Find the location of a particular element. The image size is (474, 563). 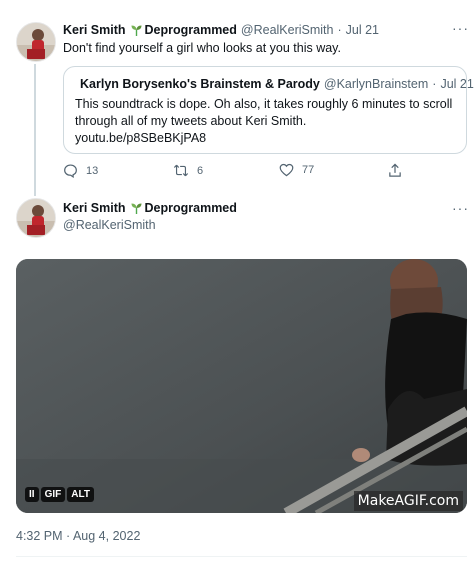

gif-controls: II GIF ALT is located at coordinates (59, 494).